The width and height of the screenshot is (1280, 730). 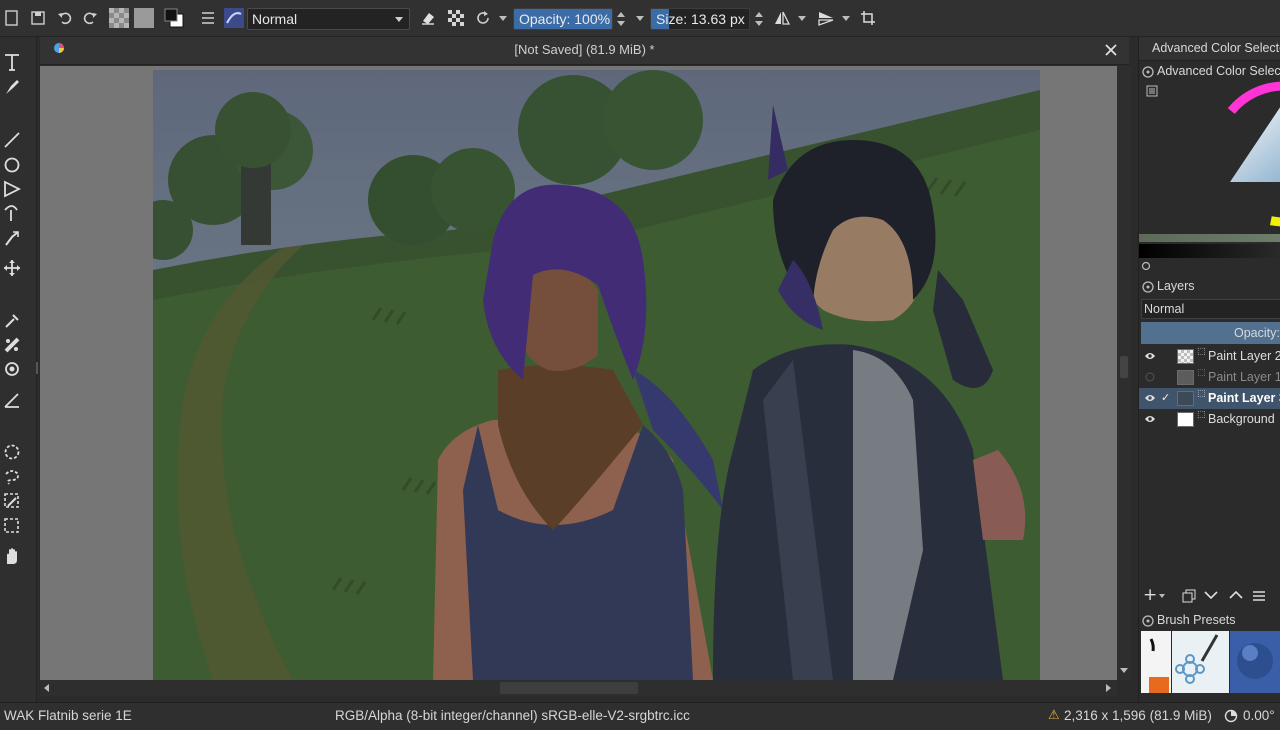 I want to click on freehand-path-tool-icon, so click(x=12, y=238).